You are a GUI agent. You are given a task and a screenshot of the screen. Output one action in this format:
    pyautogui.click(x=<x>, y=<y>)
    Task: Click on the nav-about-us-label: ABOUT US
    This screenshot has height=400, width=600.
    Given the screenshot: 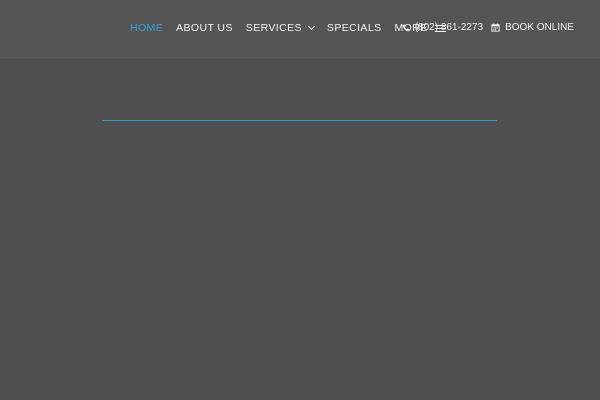 What is the action you would take?
    pyautogui.click(x=204, y=28)
    